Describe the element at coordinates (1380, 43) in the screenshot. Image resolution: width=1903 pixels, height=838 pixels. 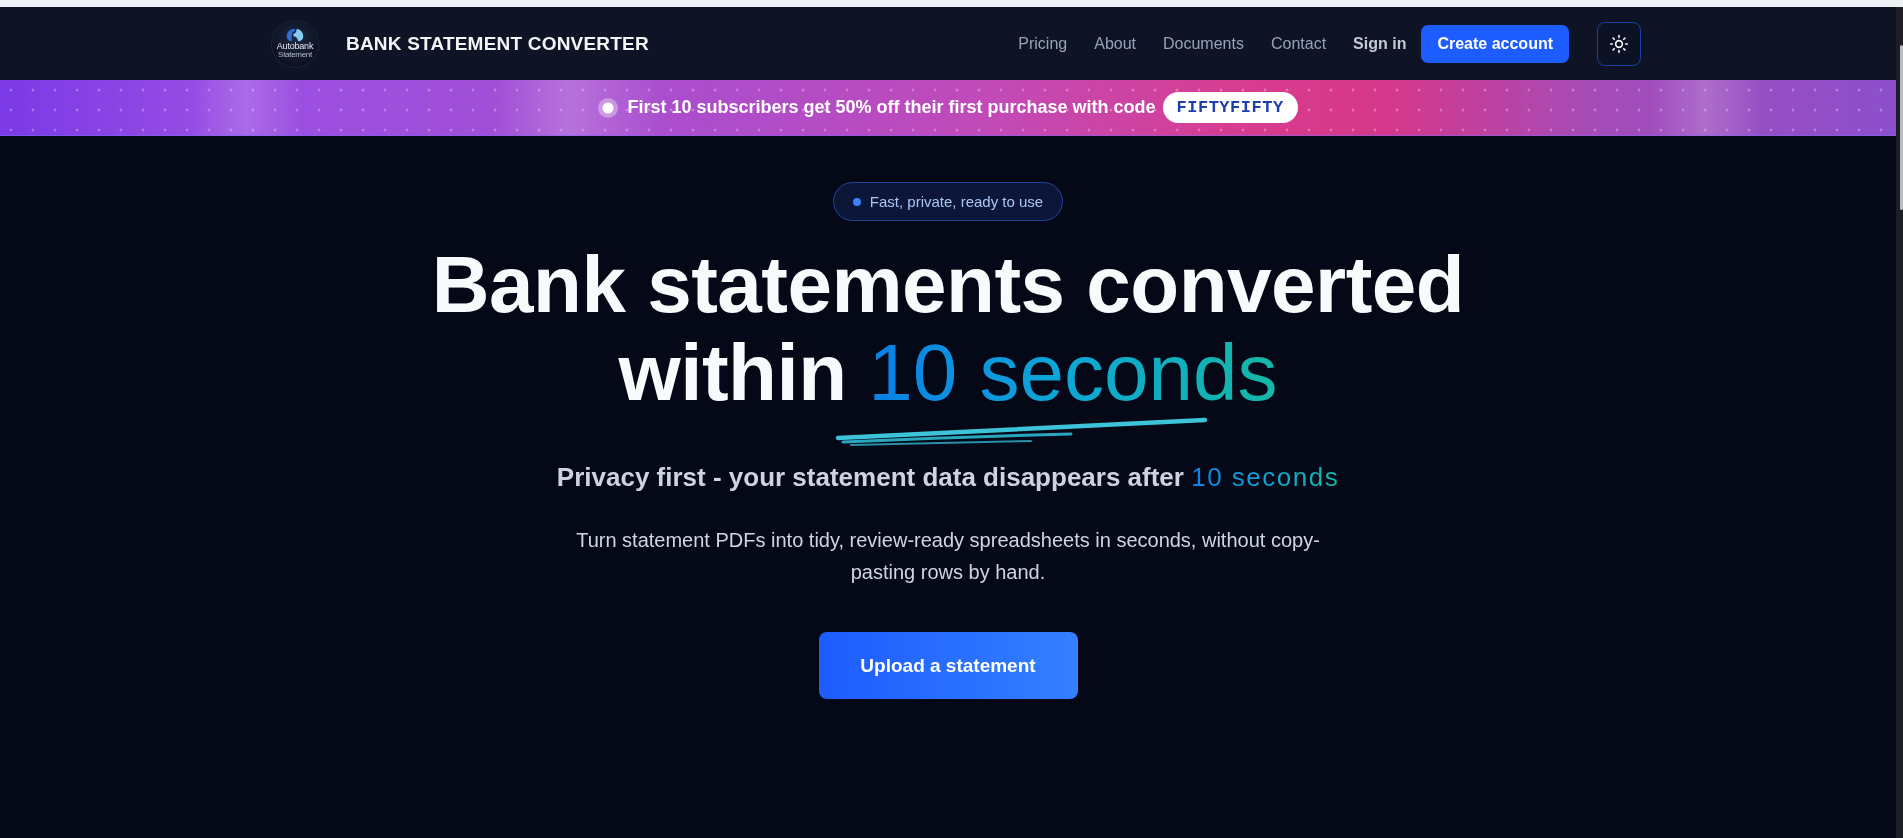
I see `sign-in-link: Sign in` at that location.